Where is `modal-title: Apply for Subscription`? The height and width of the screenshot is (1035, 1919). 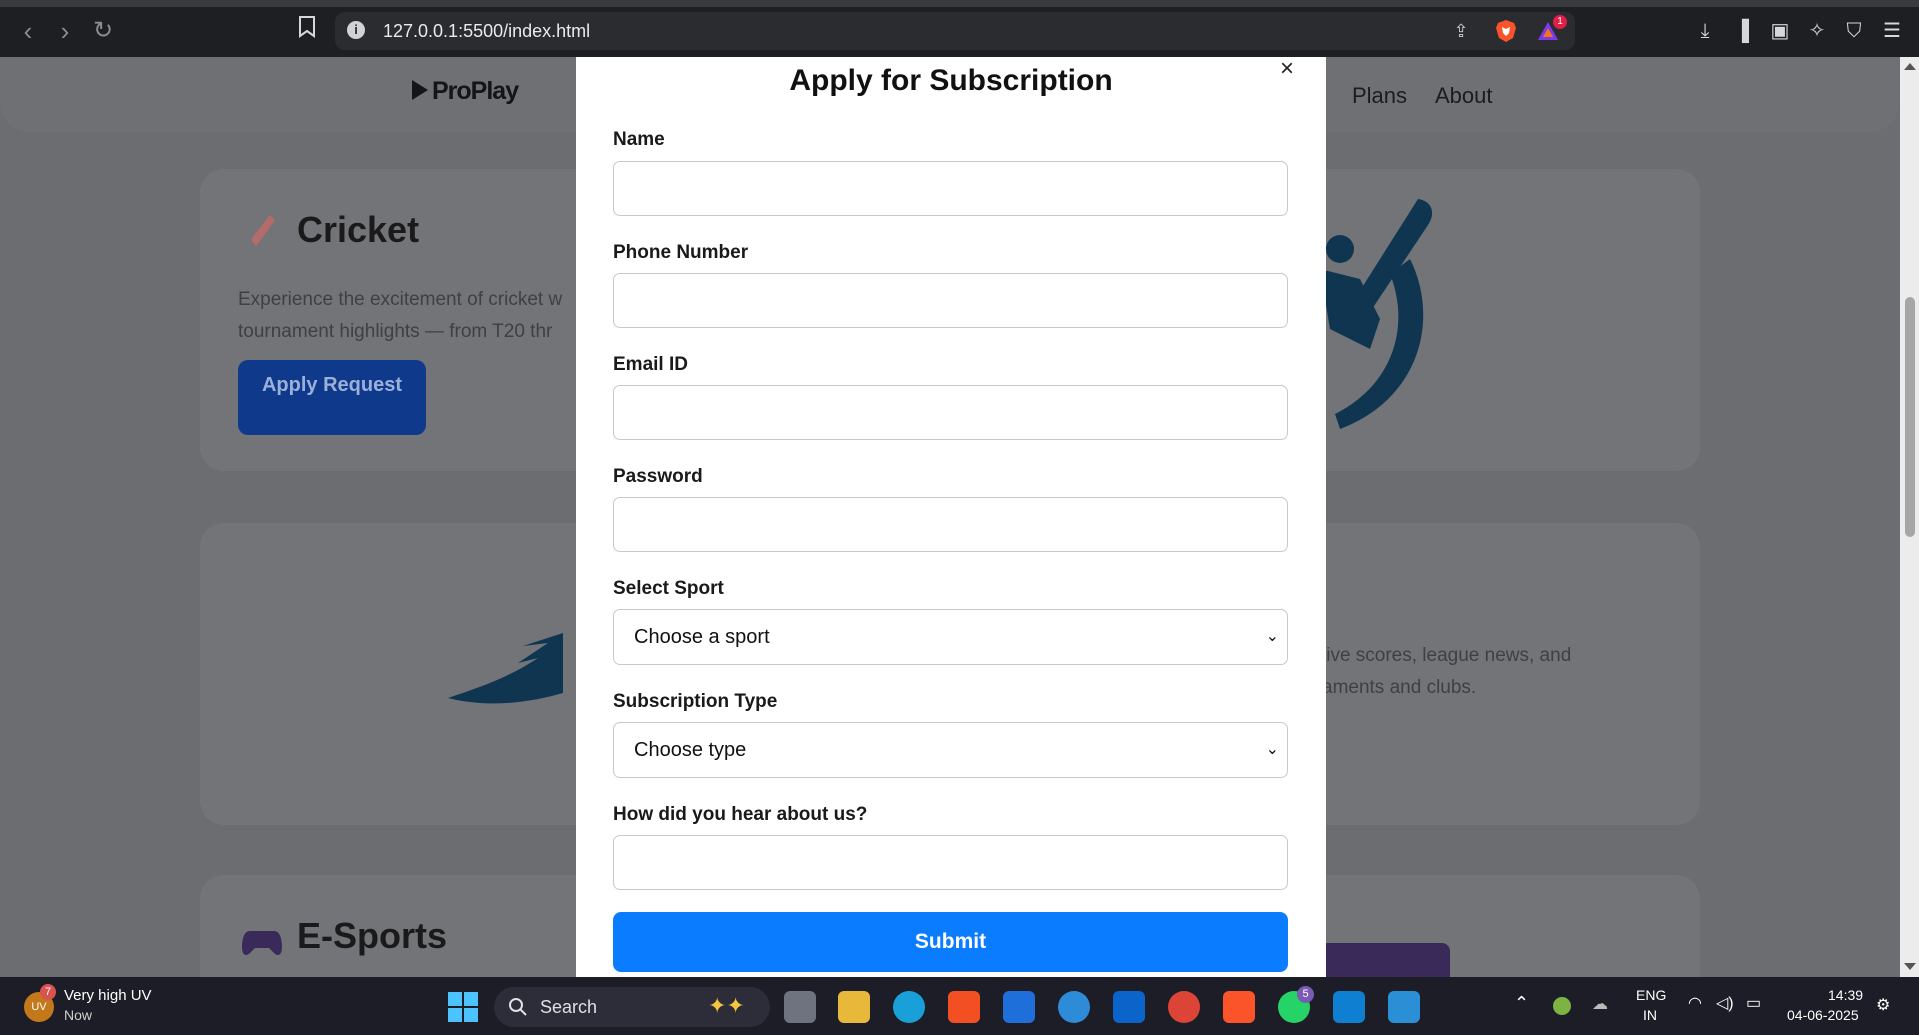
modal-title: Apply for Subscription is located at coordinates (951, 80).